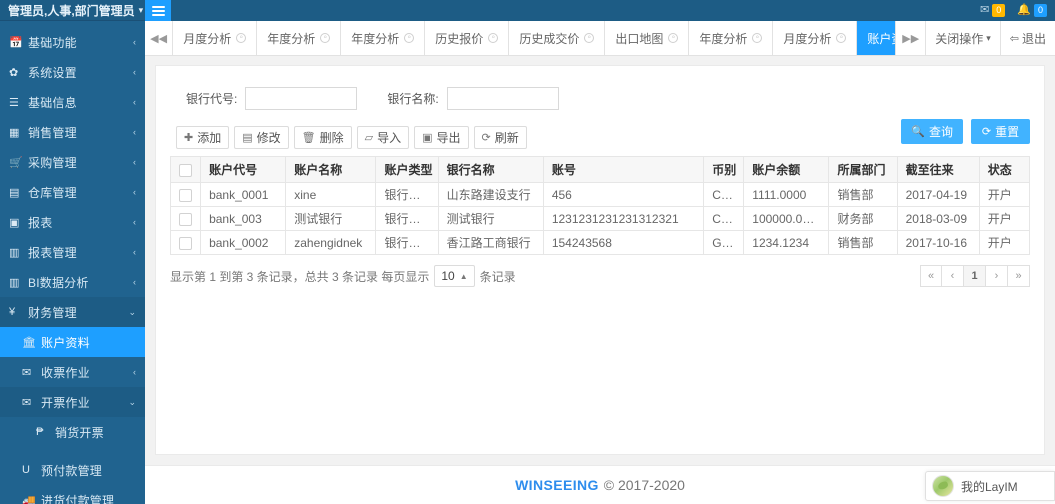  Describe the element at coordinates (72, 162) in the screenshot. I see `sidebar-item-4: 🛒 采购管理 ‹` at that location.